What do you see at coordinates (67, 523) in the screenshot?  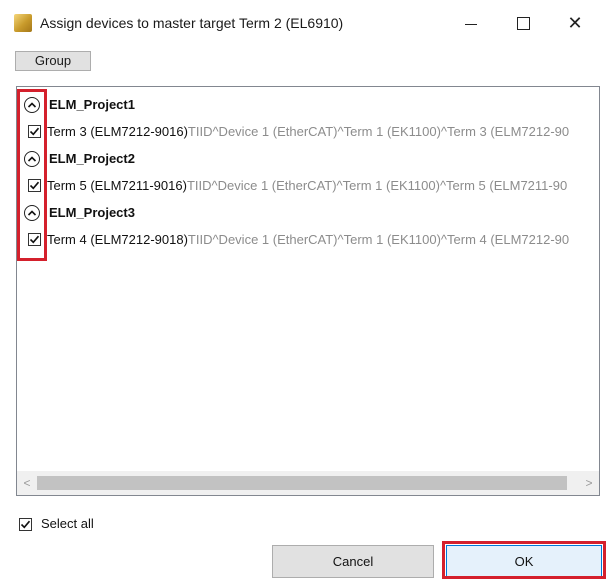 I see `select-all-label: Select all` at bounding box center [67, 523].